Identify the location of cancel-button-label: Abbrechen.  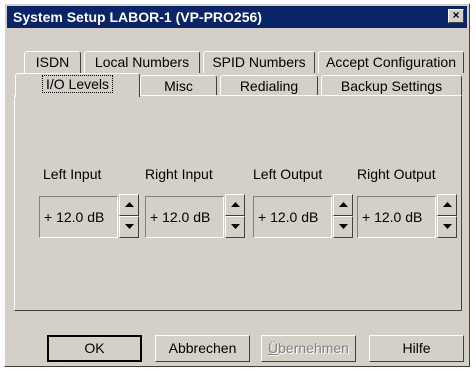
(202, 348).